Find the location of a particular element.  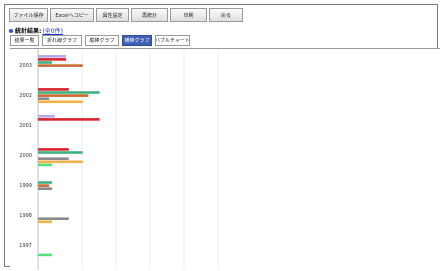

result-heading: 統計結果: (全0件) is located at coordinates (36, 30).